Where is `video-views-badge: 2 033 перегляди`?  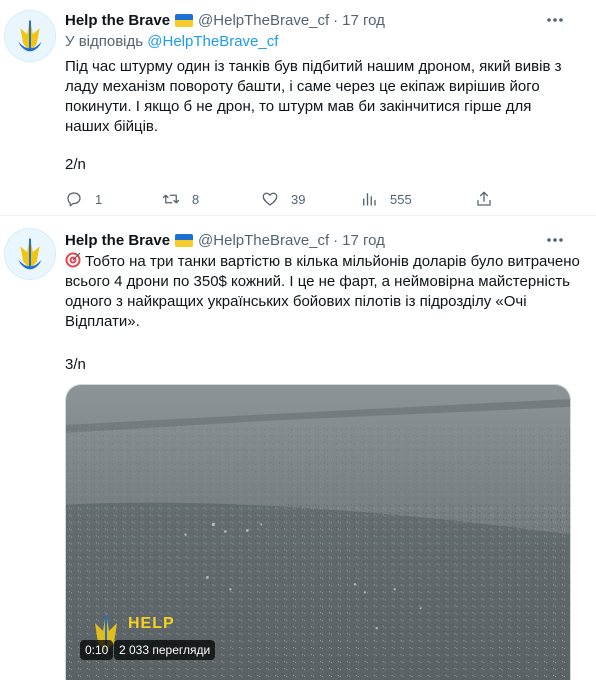
video-views-badge: 2 033 перегляди is located at coordinates (165, 650).